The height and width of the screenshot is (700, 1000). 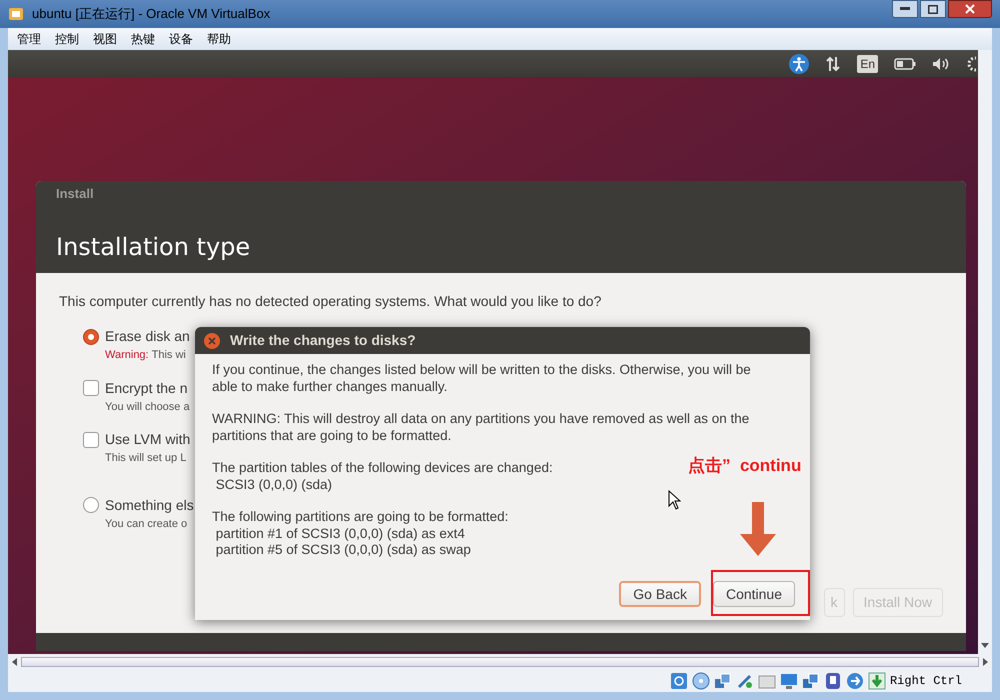 What do you see at coordinates (867, 63) in the screenshot?
I see `keyboard-layout-indicator: En` at bounding box center [867, 63].